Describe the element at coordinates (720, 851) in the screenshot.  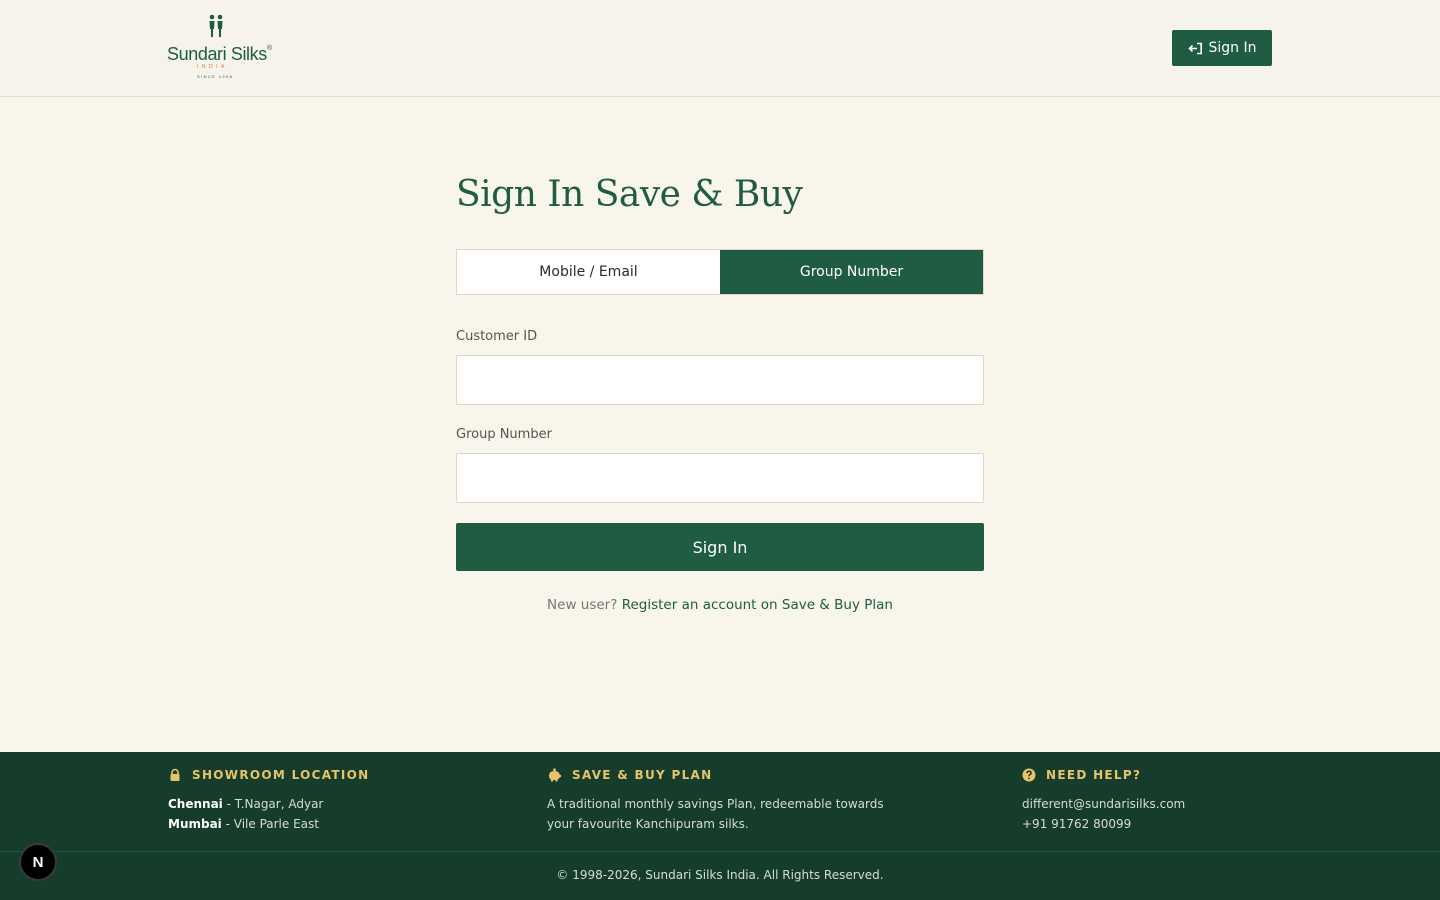
I see `footer-divider` at that location.